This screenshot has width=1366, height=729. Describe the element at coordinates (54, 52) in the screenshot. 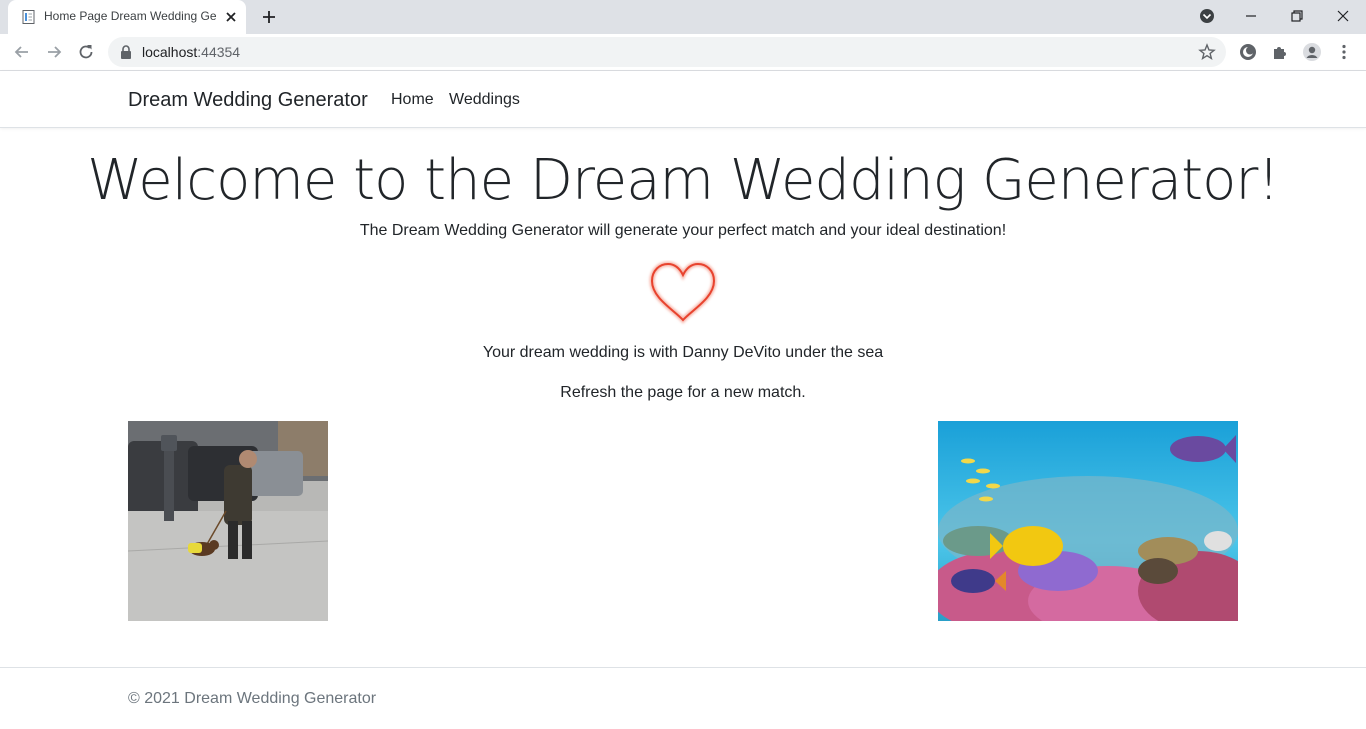

I see `forward-icon` at that location.